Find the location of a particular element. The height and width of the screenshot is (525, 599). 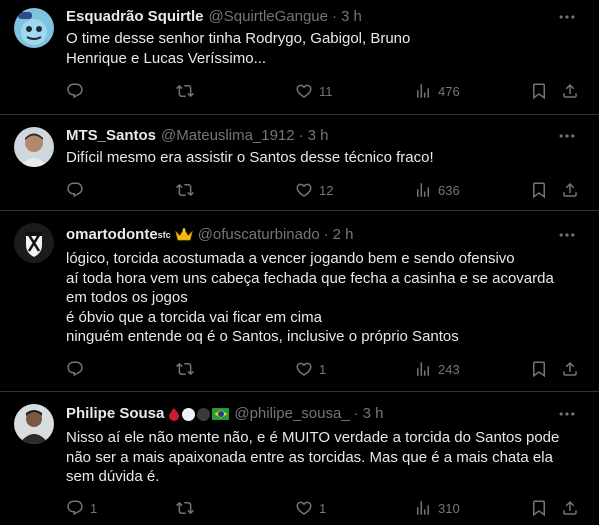

timestamp: 2 h is located at coordinates (343, 235).